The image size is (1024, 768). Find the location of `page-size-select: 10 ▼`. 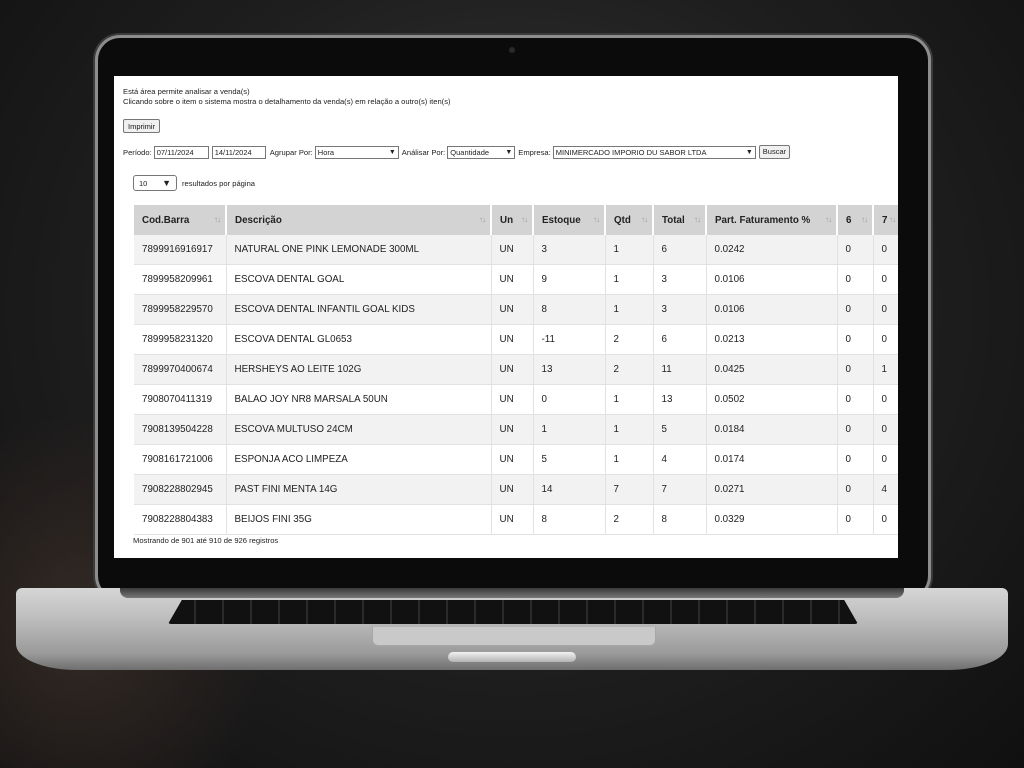

page-size-select: 10 ▼ is located at coordinates (155, 183).